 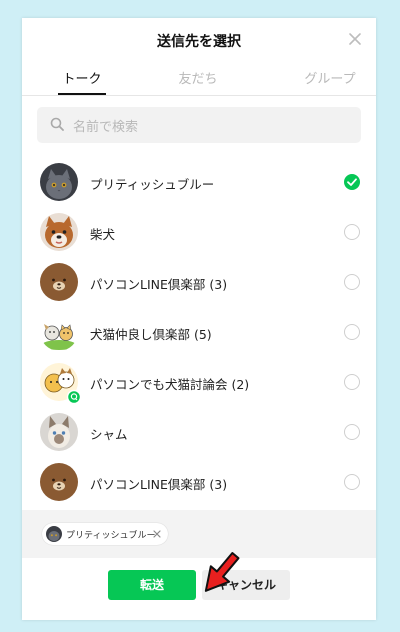 I want to click on list-item: パソコンでも犬猫討論会 (2), so click(x=199, y=383).